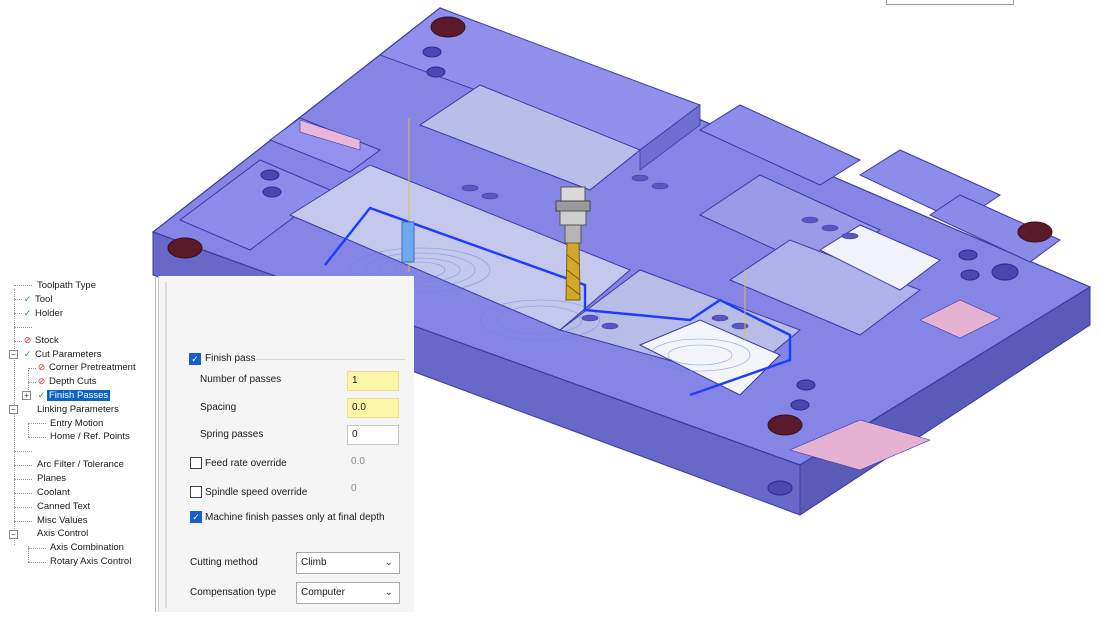  I want to click on tree-item-canned-text: Canned Text, so click(63, 506).